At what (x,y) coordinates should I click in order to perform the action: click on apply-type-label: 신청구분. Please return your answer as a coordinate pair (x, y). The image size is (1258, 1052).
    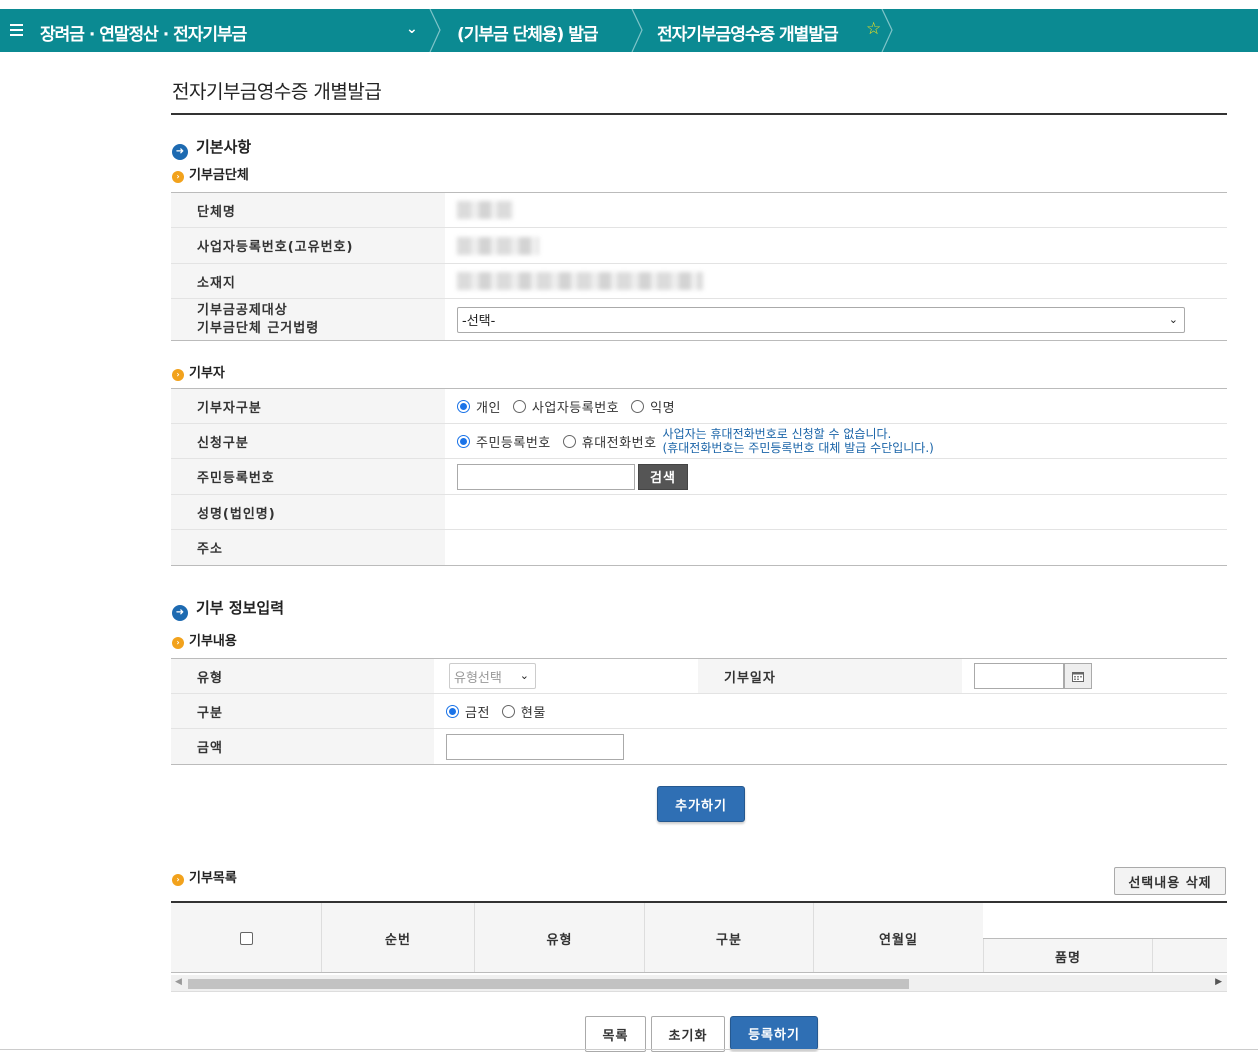
    Looking at the image, I should click on (308, 441).